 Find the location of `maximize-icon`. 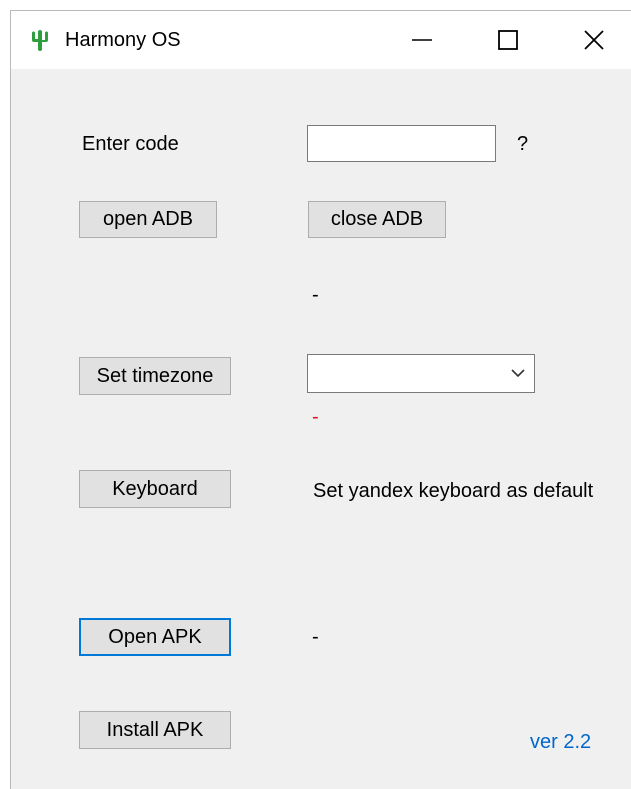

maximize-icon is located at coordinates (508, 40).